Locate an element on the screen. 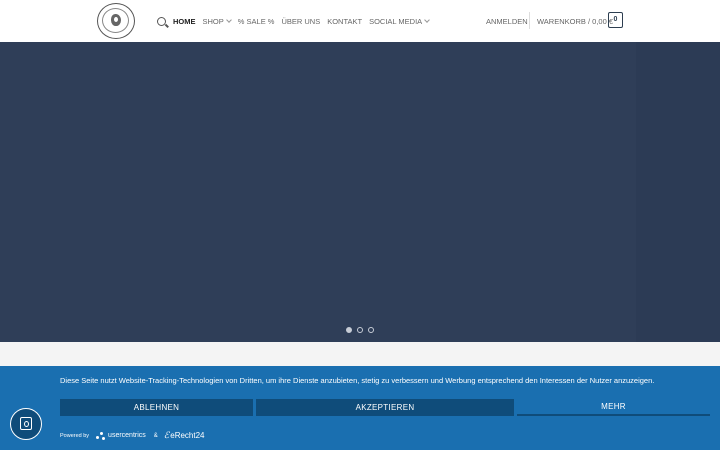 This screenshot has height=450, width=720. erecht24-logo: ℰ eRecht24 is located at coordinates (184, 435).